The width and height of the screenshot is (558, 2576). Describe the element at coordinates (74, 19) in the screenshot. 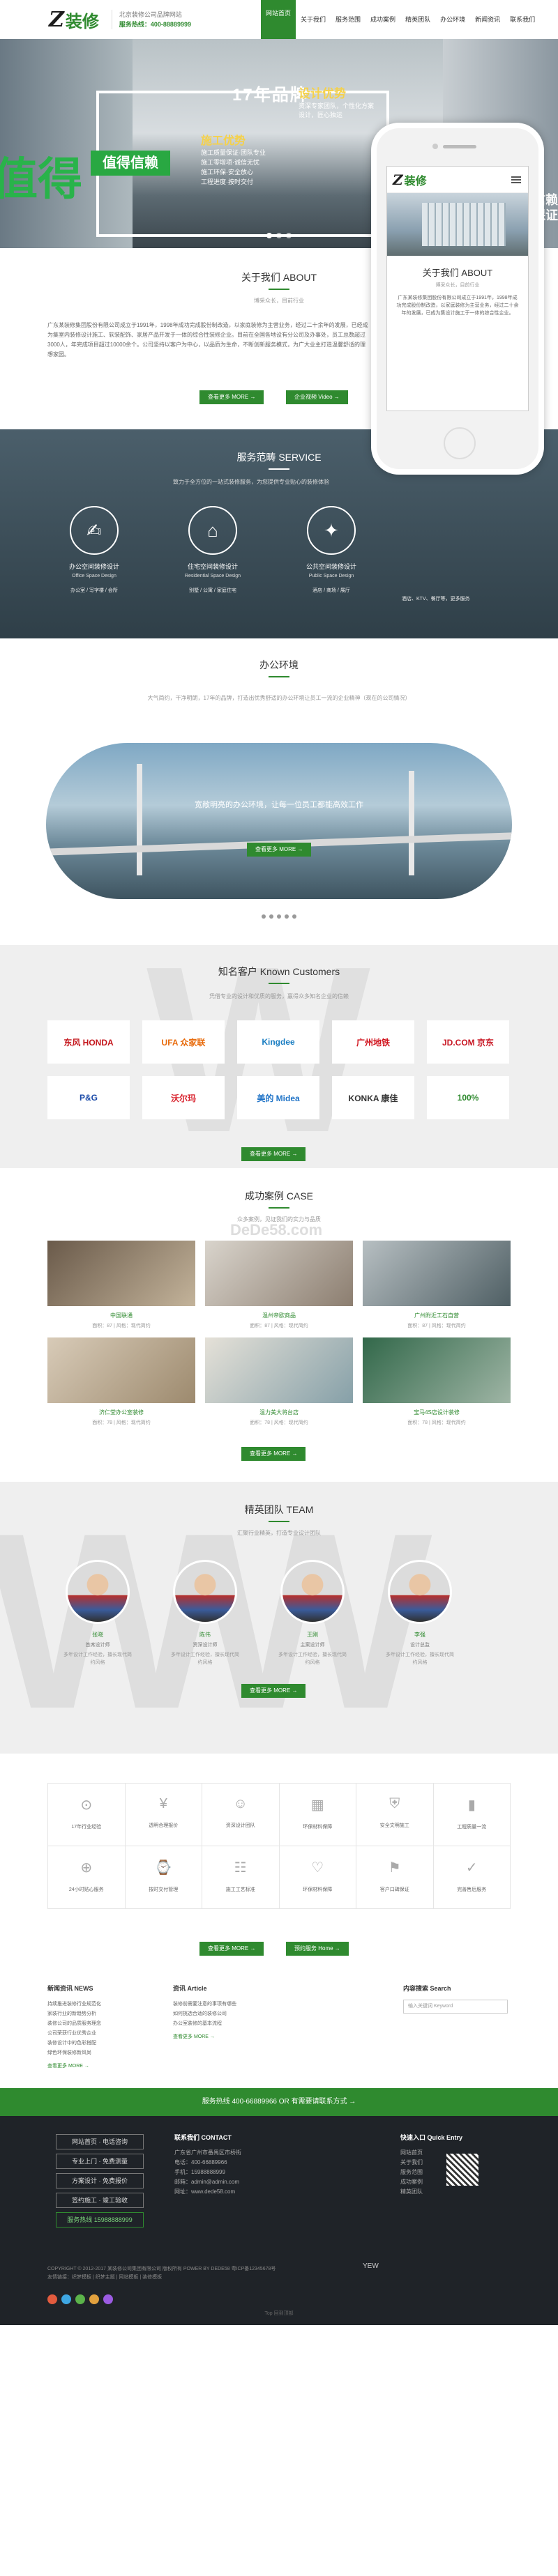

I see `logo: Z 装修` at that location.